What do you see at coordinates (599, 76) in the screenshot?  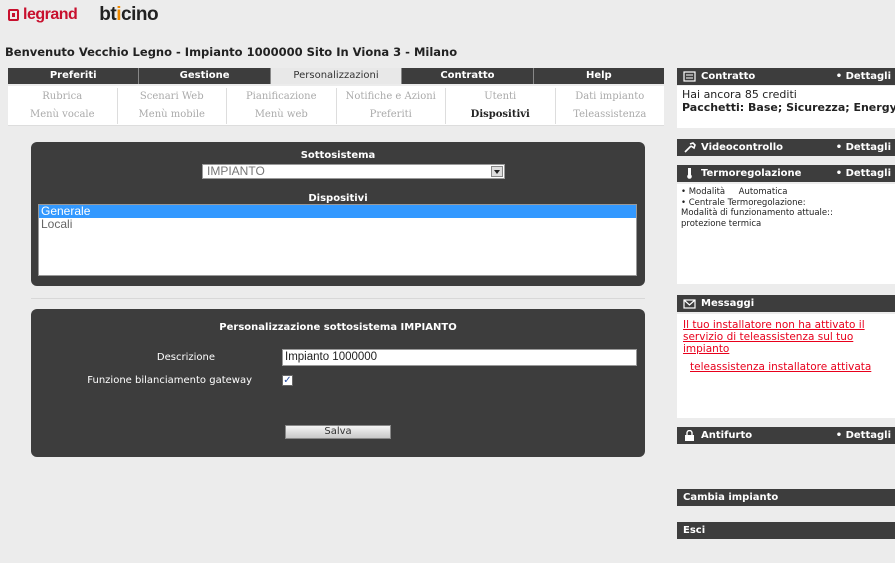 I see `tab-help: Help` at bounding box center [599, 76].